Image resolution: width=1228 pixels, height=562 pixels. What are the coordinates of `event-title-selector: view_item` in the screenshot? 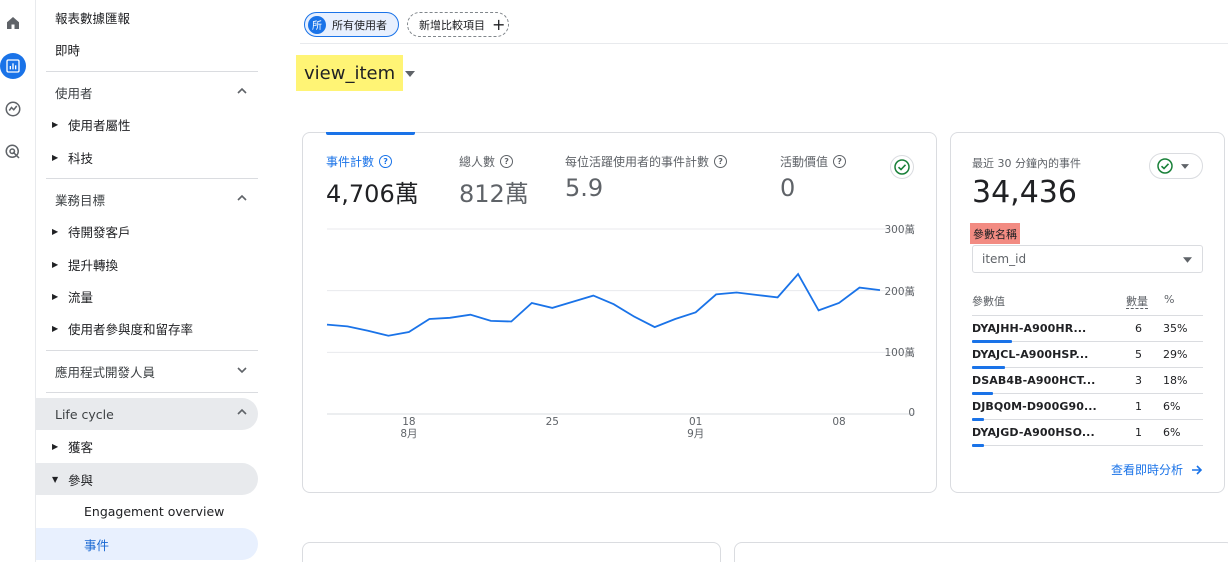 It's located at (350, 73).